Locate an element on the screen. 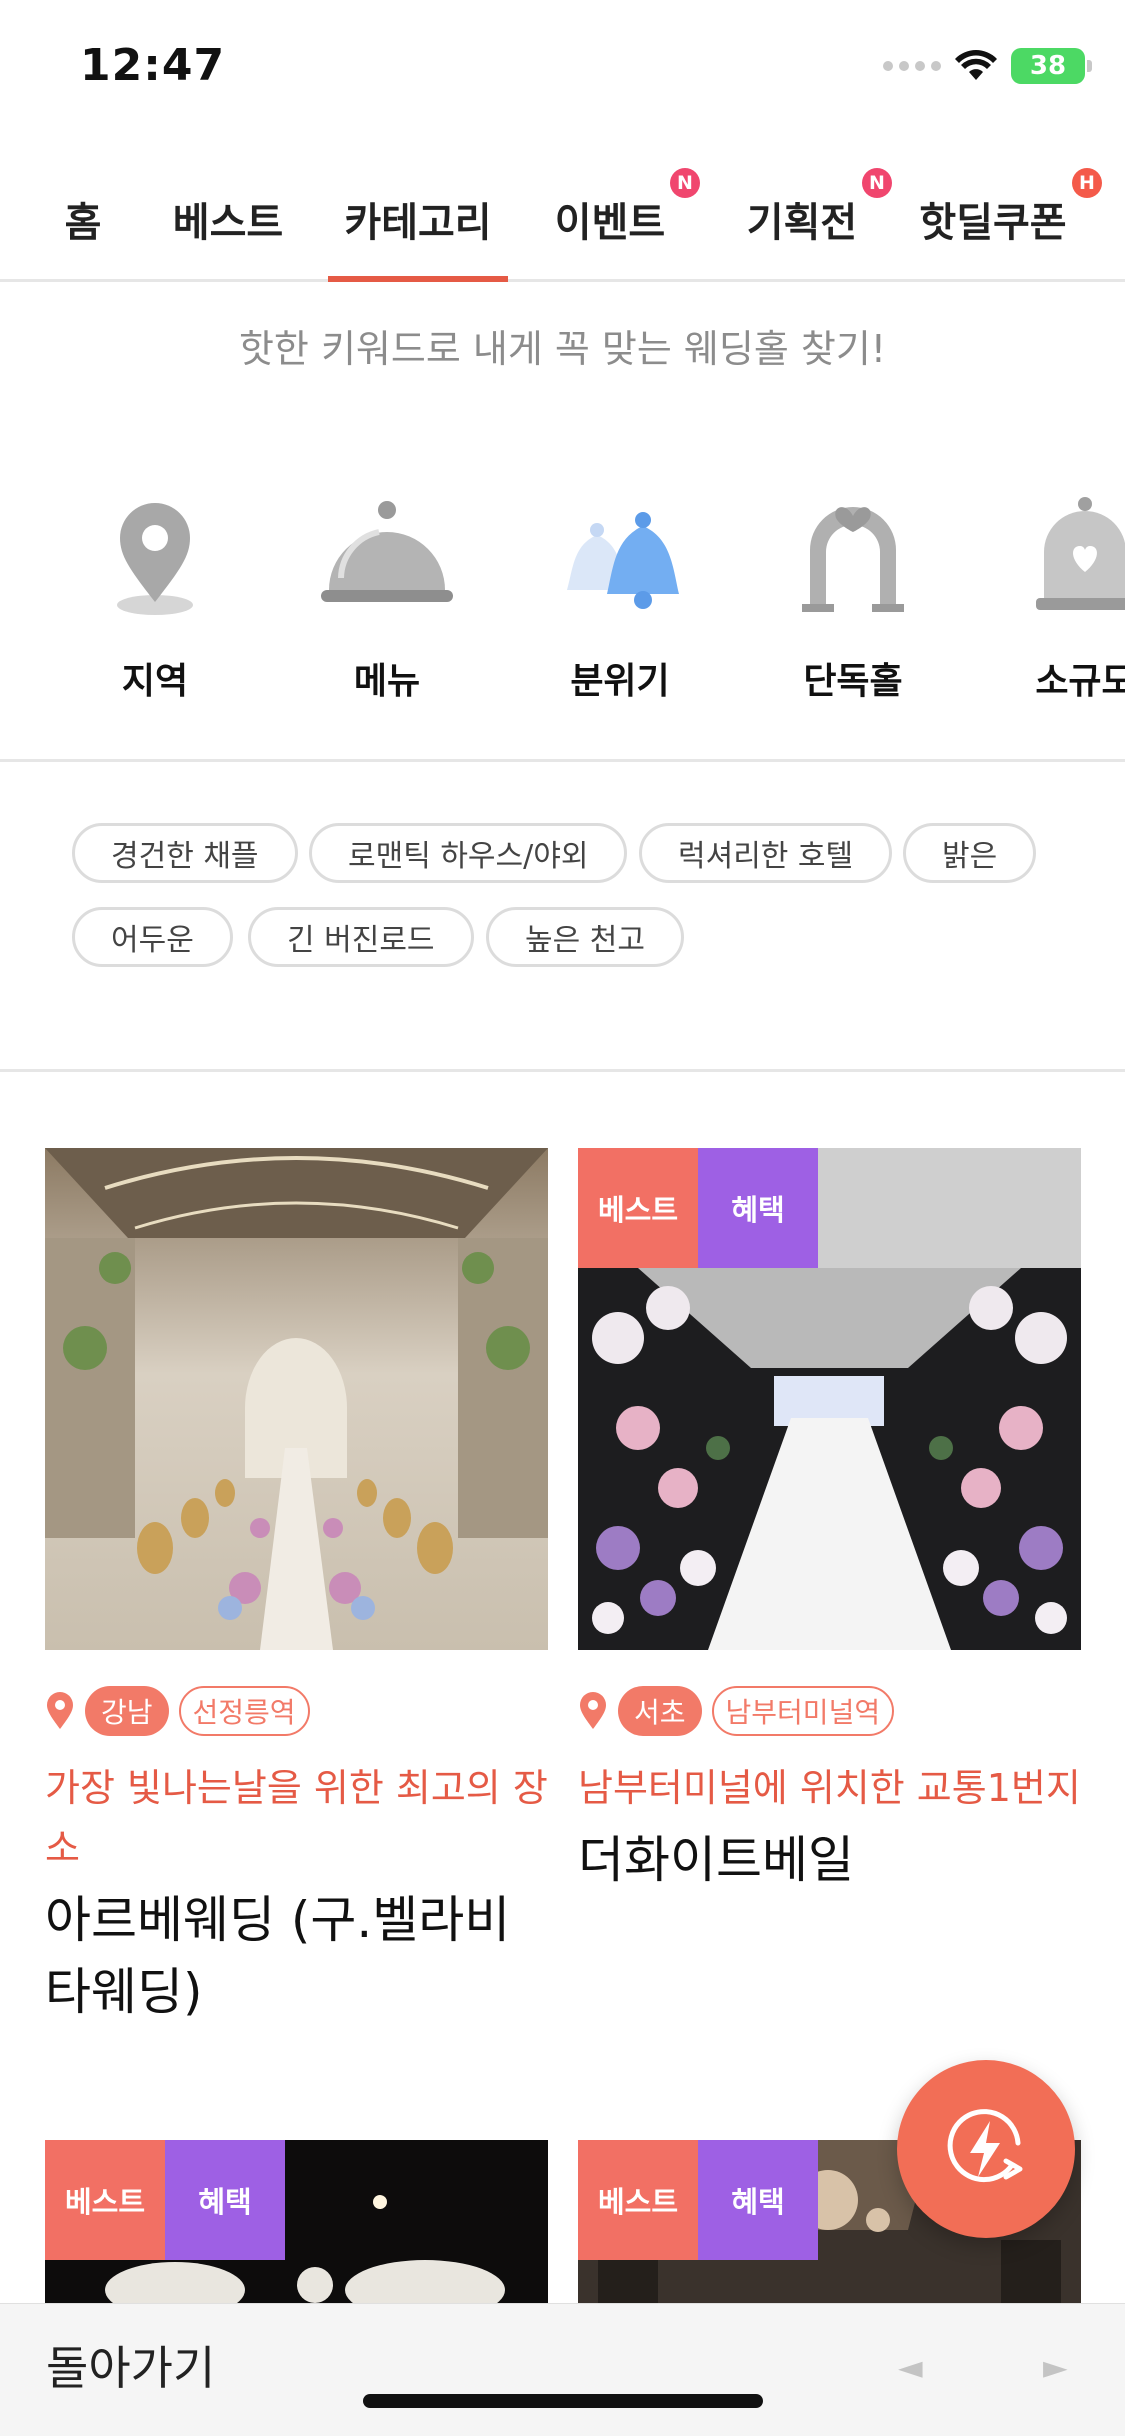 The width and height of the screenshot is (1125, 2436). category-exclusive-hall: 단독홀 is located at coordinates (853, 597).